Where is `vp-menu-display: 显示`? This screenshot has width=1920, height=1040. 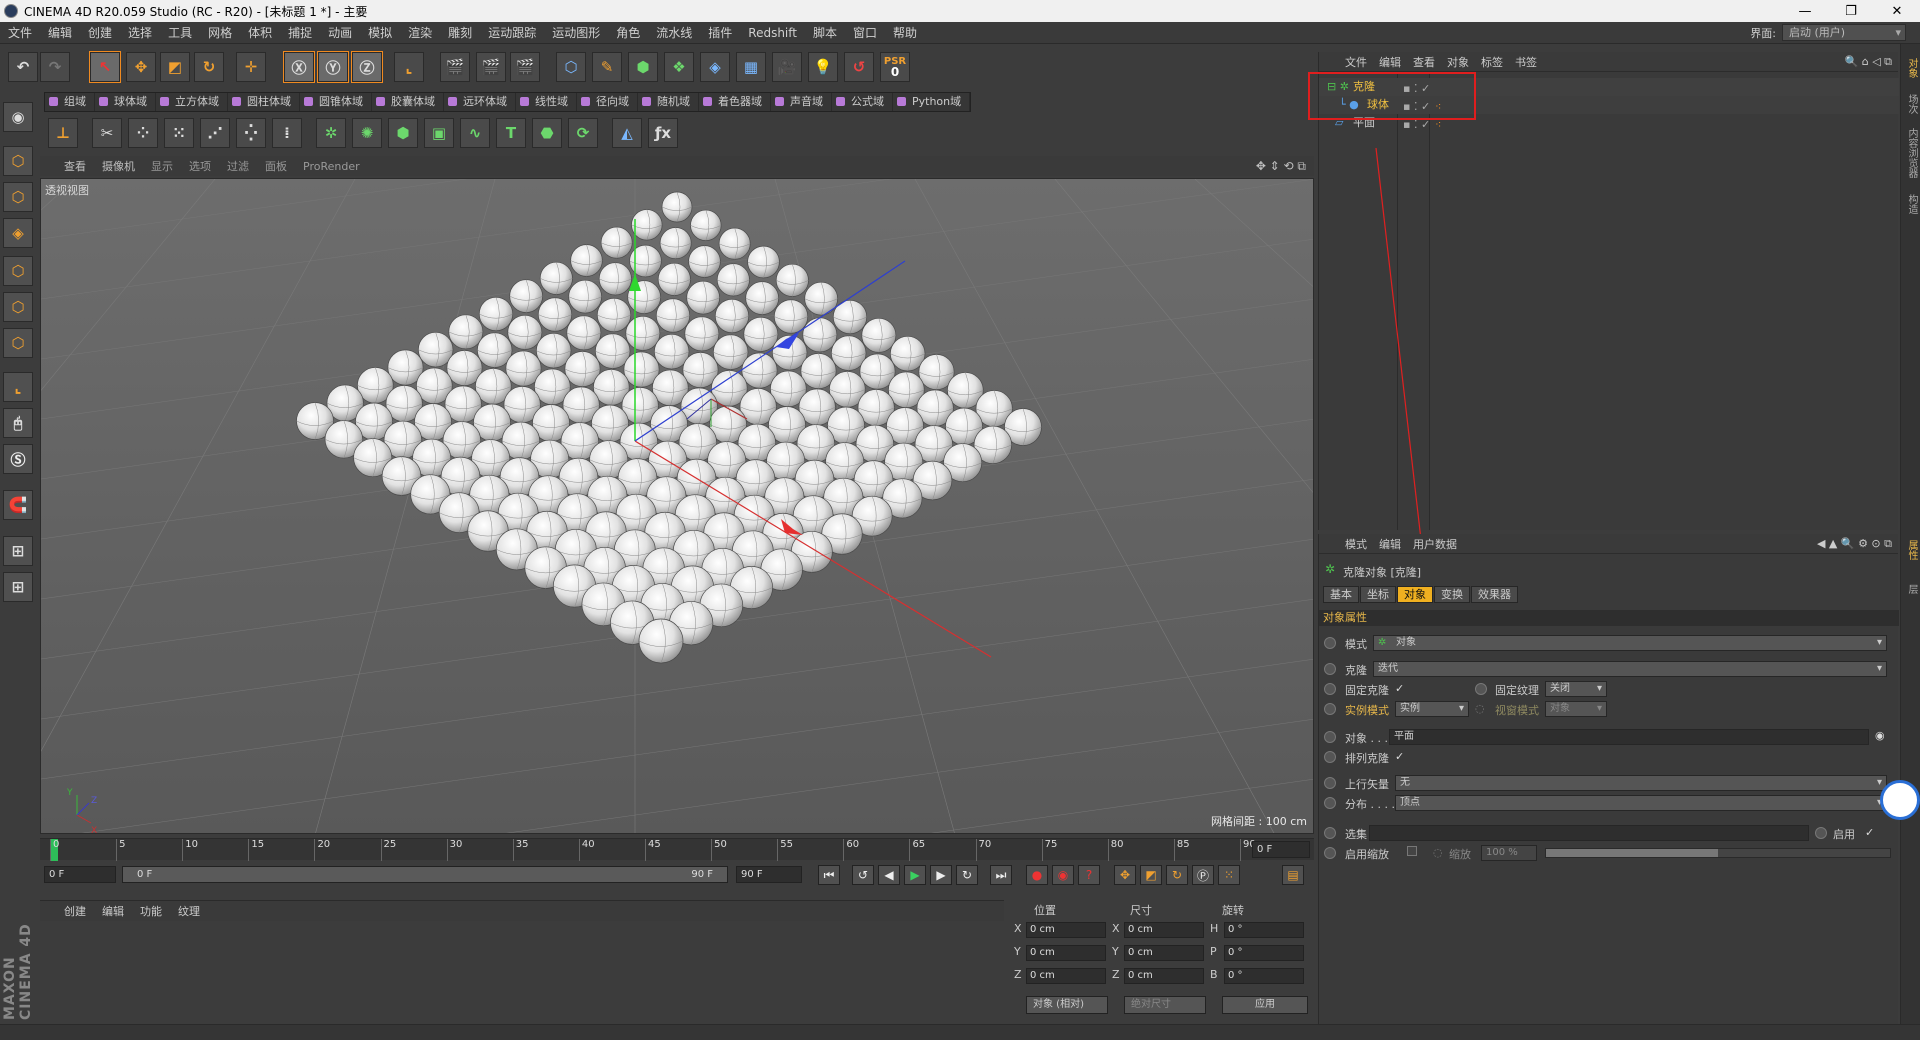 vp-menu-display: 显示 is located at coordinates (162, 166).